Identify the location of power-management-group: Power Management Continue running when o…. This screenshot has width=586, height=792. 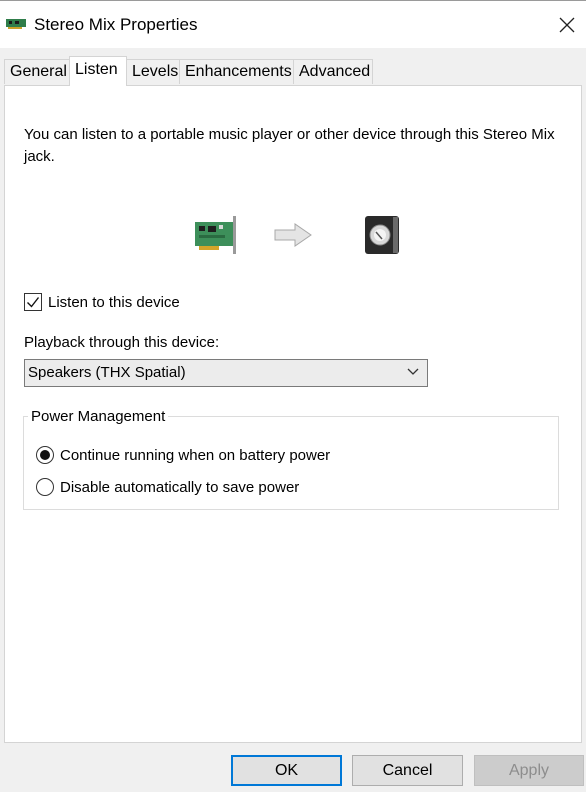
(291, 459).